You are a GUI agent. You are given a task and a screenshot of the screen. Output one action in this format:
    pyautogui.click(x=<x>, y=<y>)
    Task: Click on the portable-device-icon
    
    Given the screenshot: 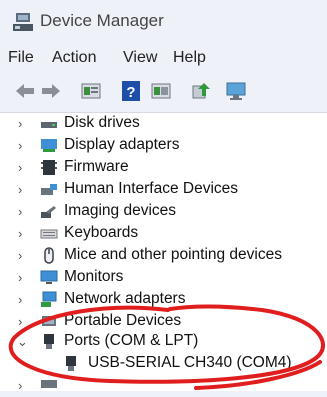 What is the action you would take?
    pyautogui.click(x=49, y=321)
    